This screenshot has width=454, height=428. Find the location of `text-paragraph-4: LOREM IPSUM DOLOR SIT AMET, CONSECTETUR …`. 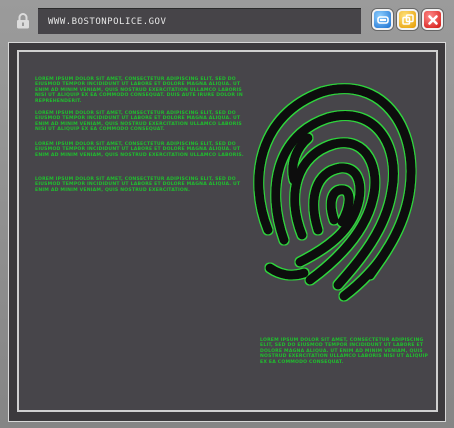

text-paragraph-4: LOREM IPSUM DOLOR SIT AMET, CONSECTETUR … is located at coordinates (138, 185).